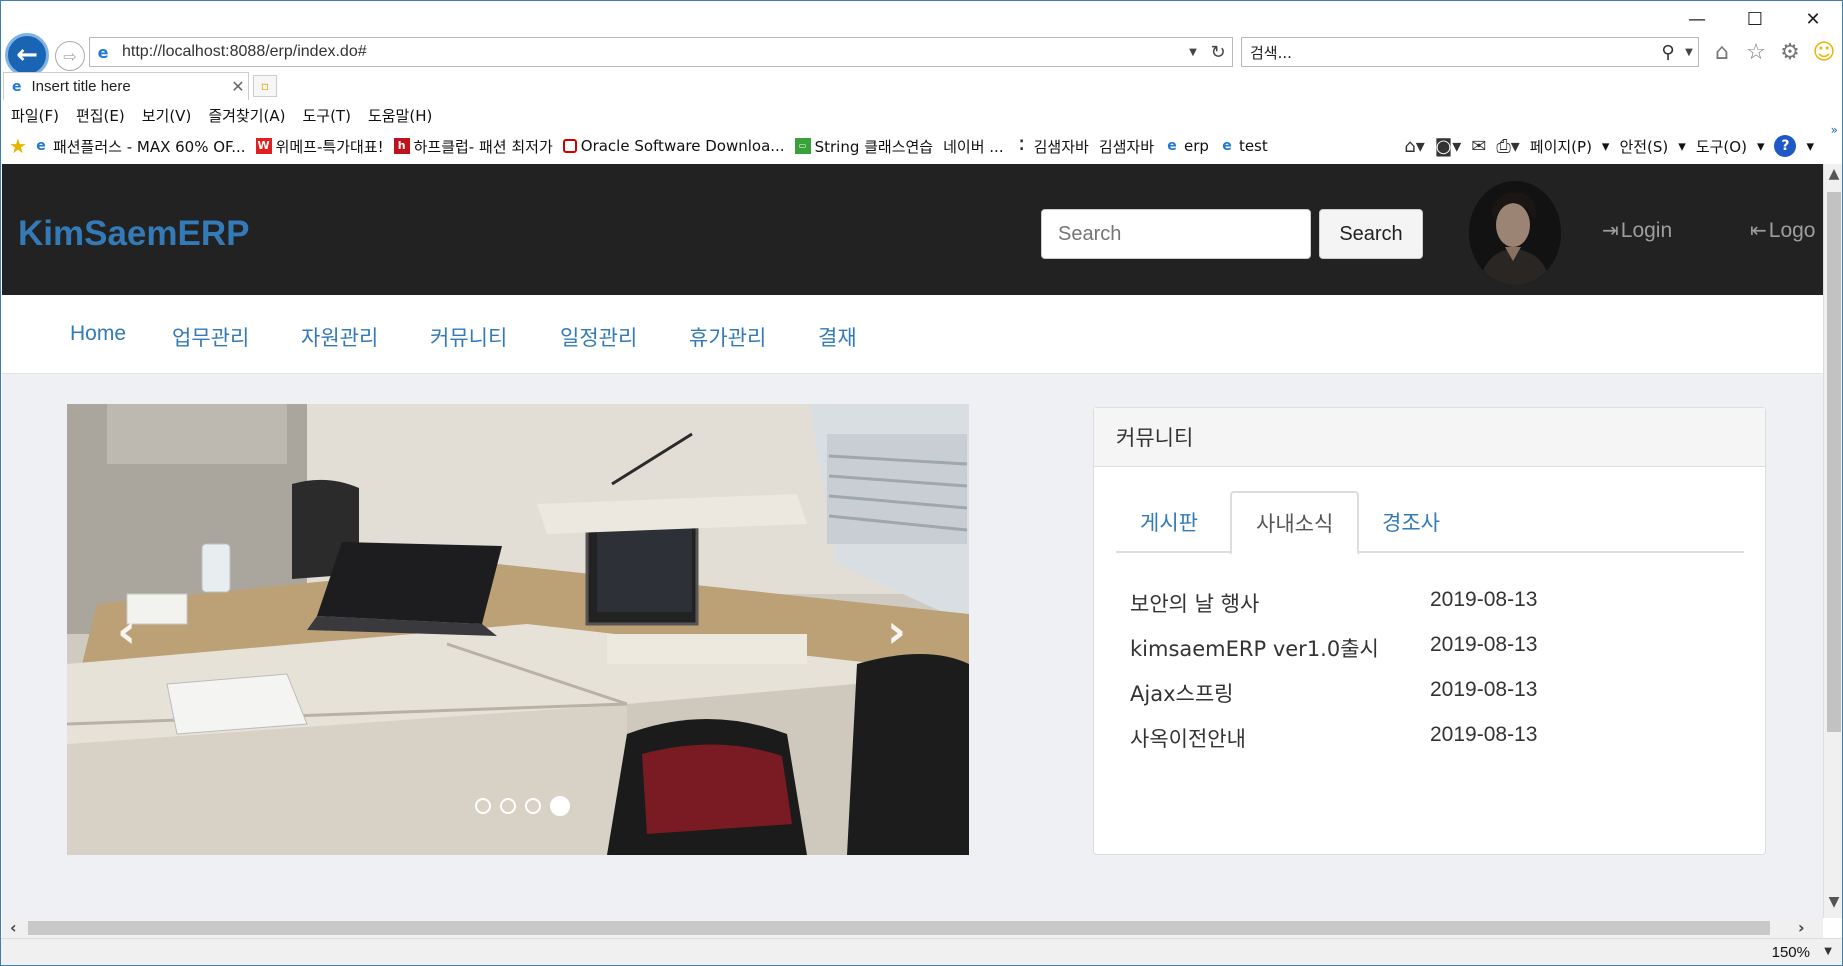 This screenshot has width=1843, height=966. I want to click on logout-link: ⇤ Logo, so click(1782, 230).